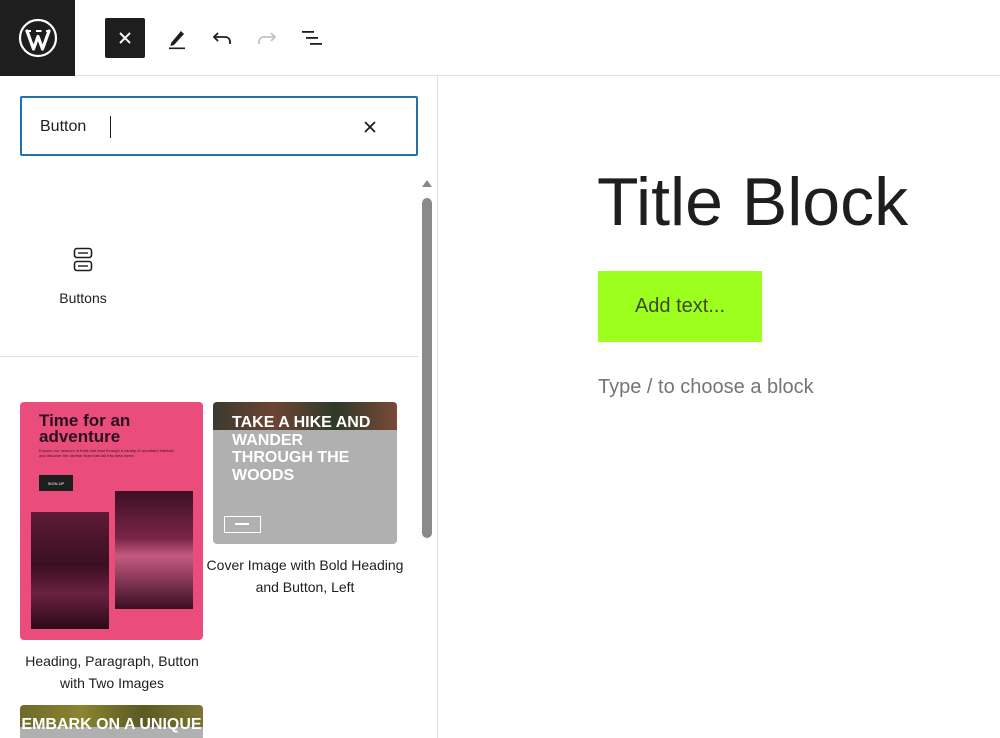  I want to click on search-input, so click(190, 127).